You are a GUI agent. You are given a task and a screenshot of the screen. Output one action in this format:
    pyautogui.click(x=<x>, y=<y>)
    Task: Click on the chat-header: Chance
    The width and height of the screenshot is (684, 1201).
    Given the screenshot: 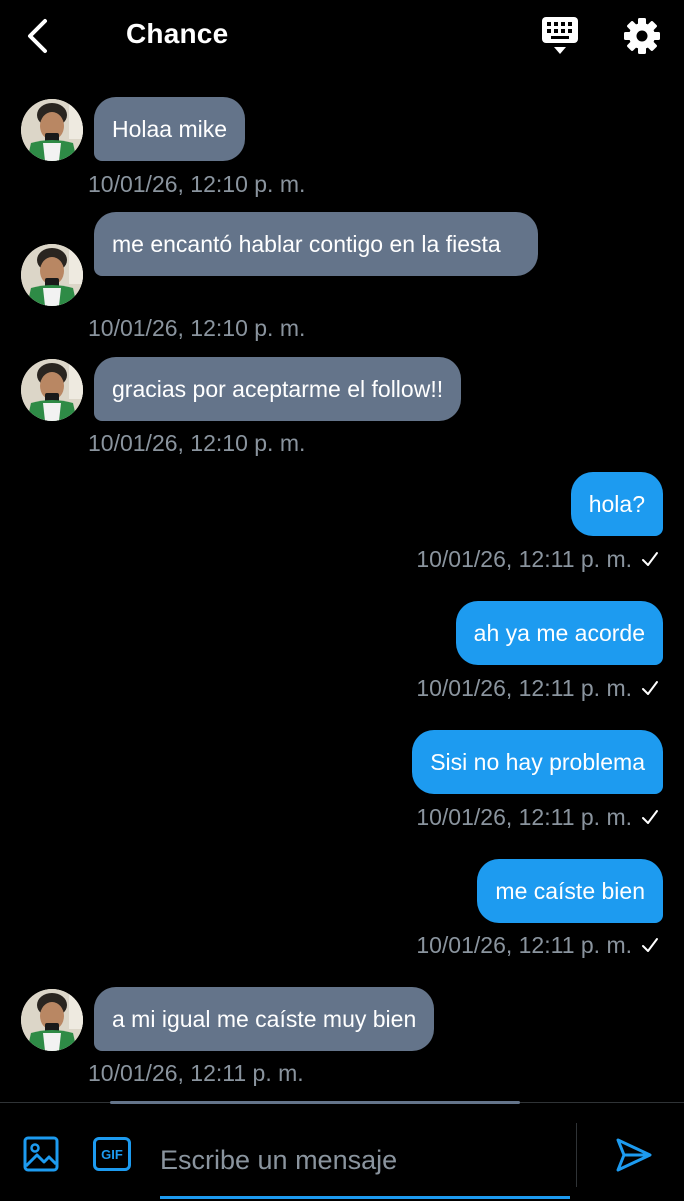 What is the action you would take?
    pyautogui.click(x=342, y=36)
    